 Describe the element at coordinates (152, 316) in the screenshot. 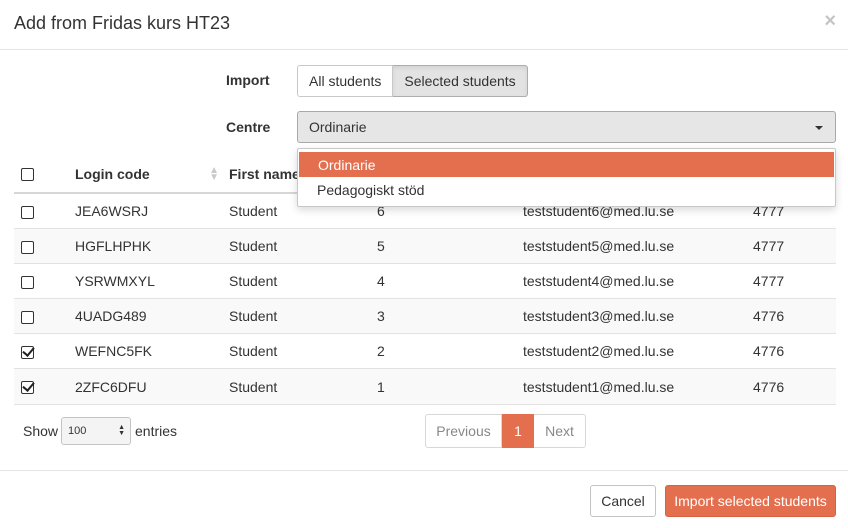

I see `login-code-cell: 4UADG489` at that location.